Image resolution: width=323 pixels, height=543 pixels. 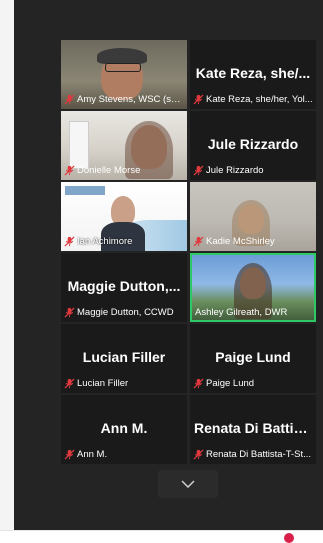 I want to click on participant-display-name: Lucian Filler, so click(x=124, y=357).